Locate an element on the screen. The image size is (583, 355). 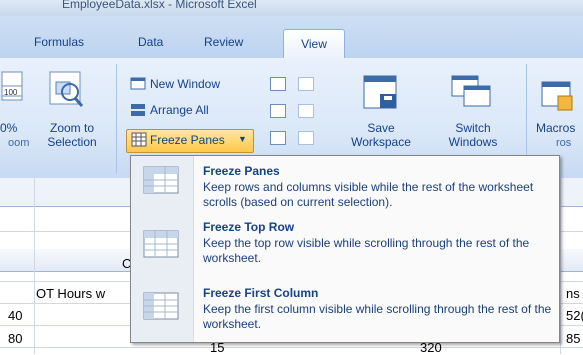
zoom-percent-label: 0% is located at coordinates (9, 128).